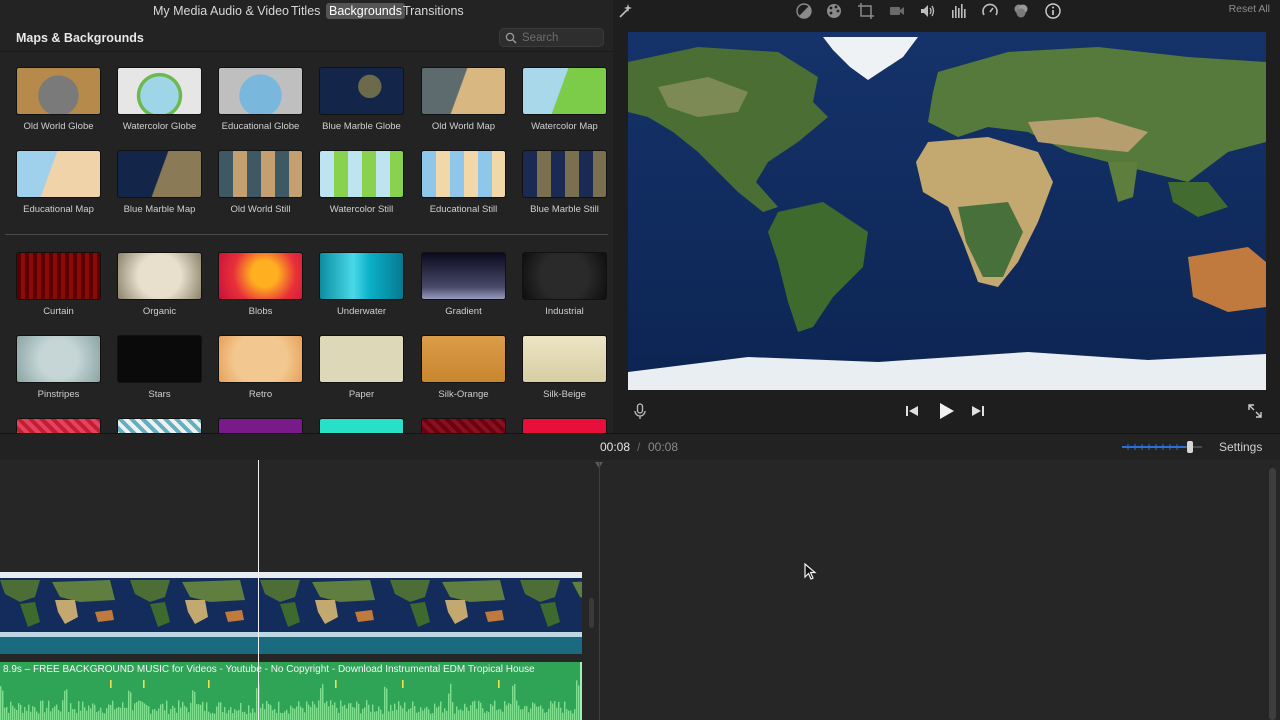 The height and width of the screenshot is (720, 1280). I want to click on thumb-label: Educational Still, so click(463, 209).